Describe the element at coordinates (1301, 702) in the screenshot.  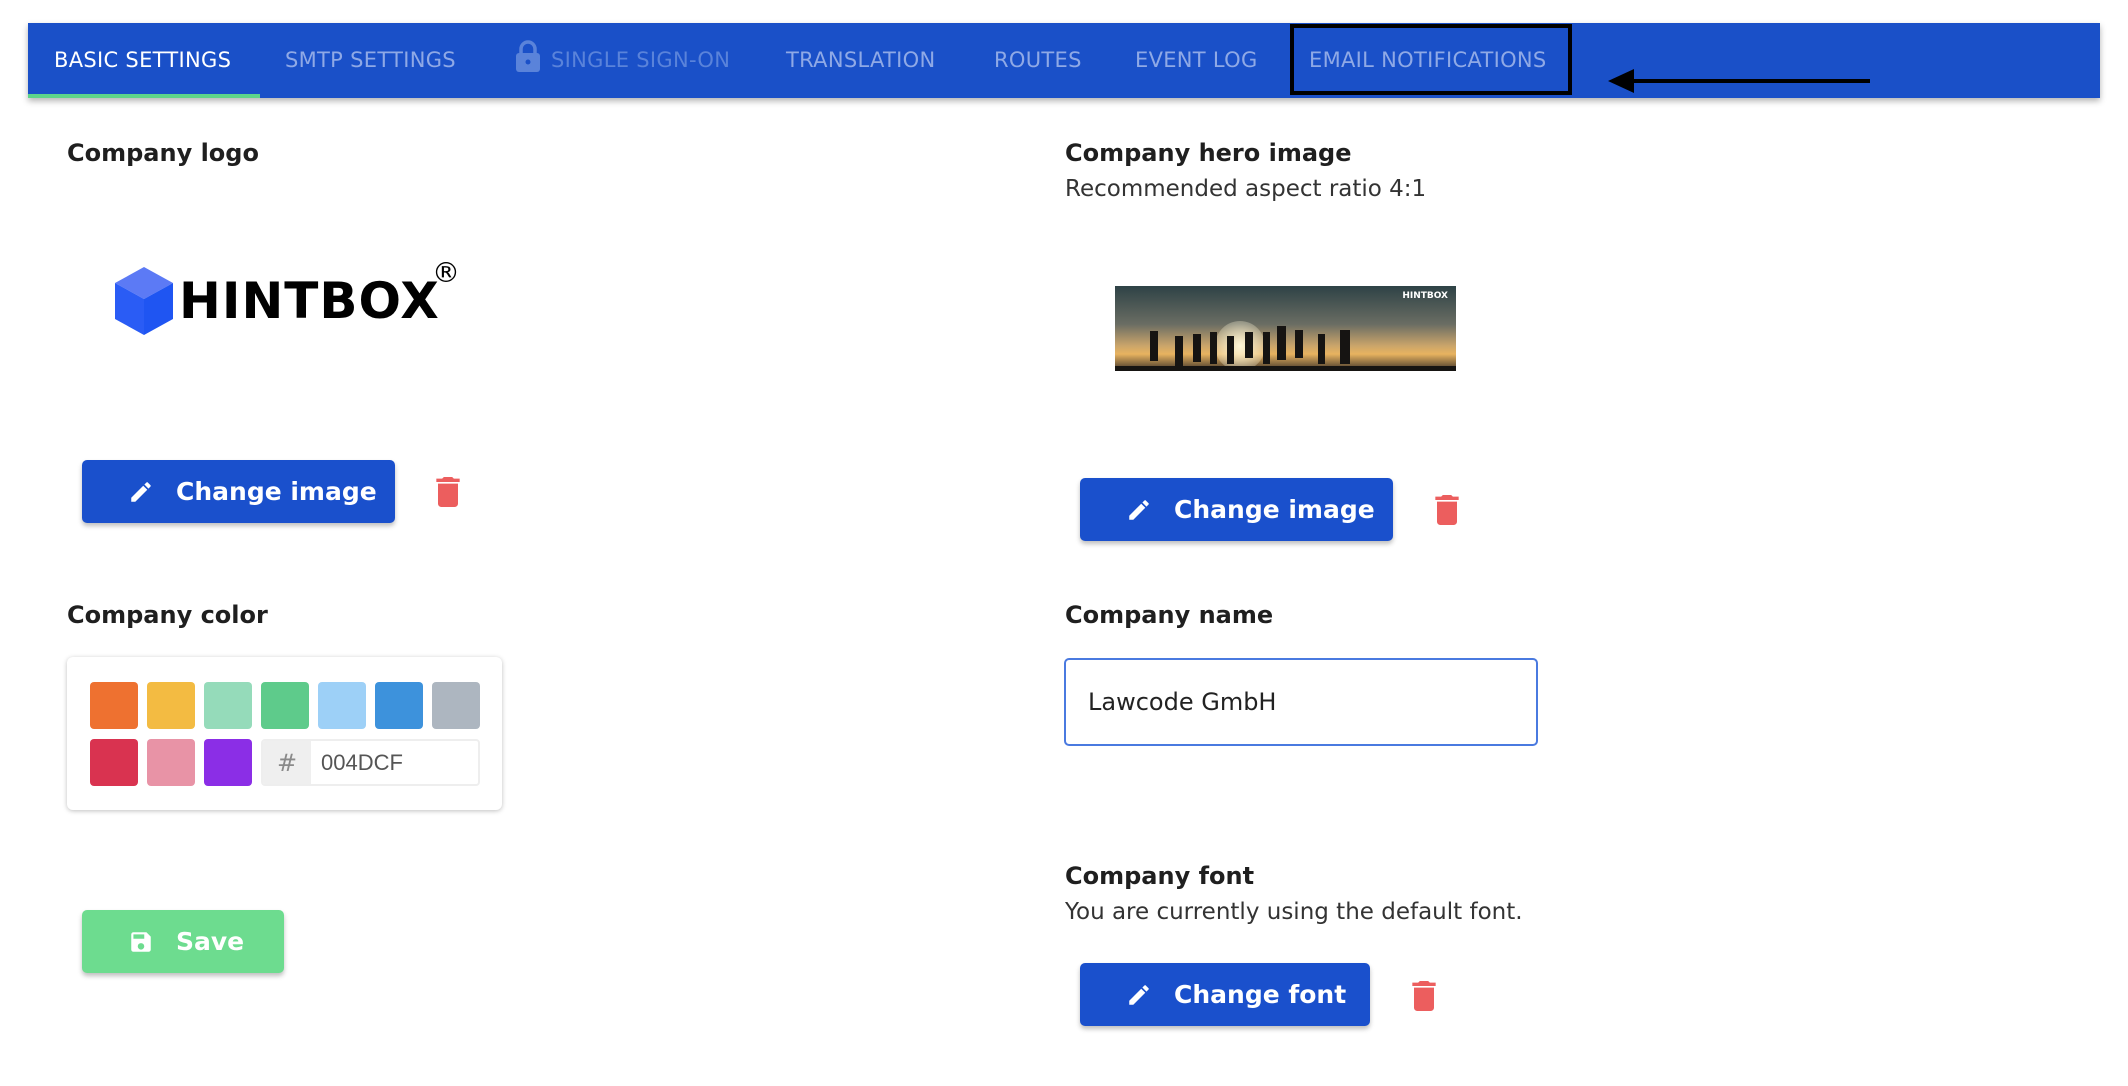
I see `company-name-input: Lawcode GmbH` at that location.